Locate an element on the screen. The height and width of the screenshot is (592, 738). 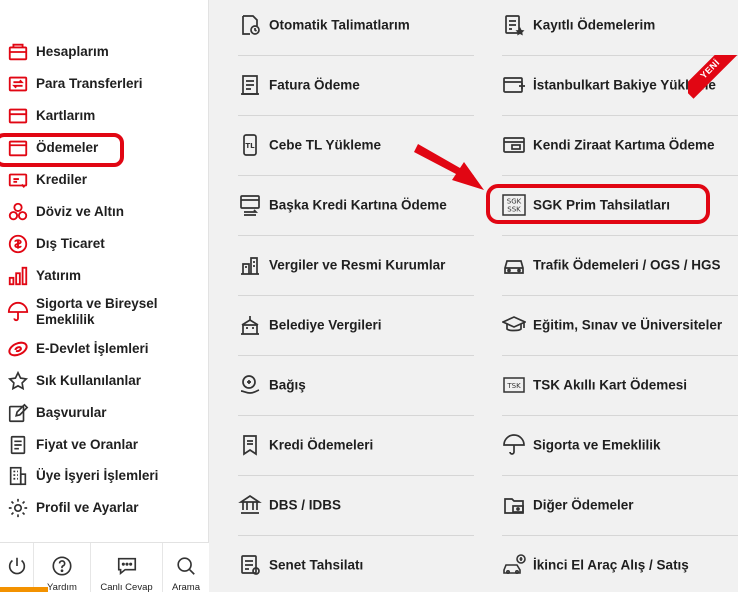
sidebar-item-fiyat-oranlar: Fiyat ve Oranlar is located at coordinates (104, 445).